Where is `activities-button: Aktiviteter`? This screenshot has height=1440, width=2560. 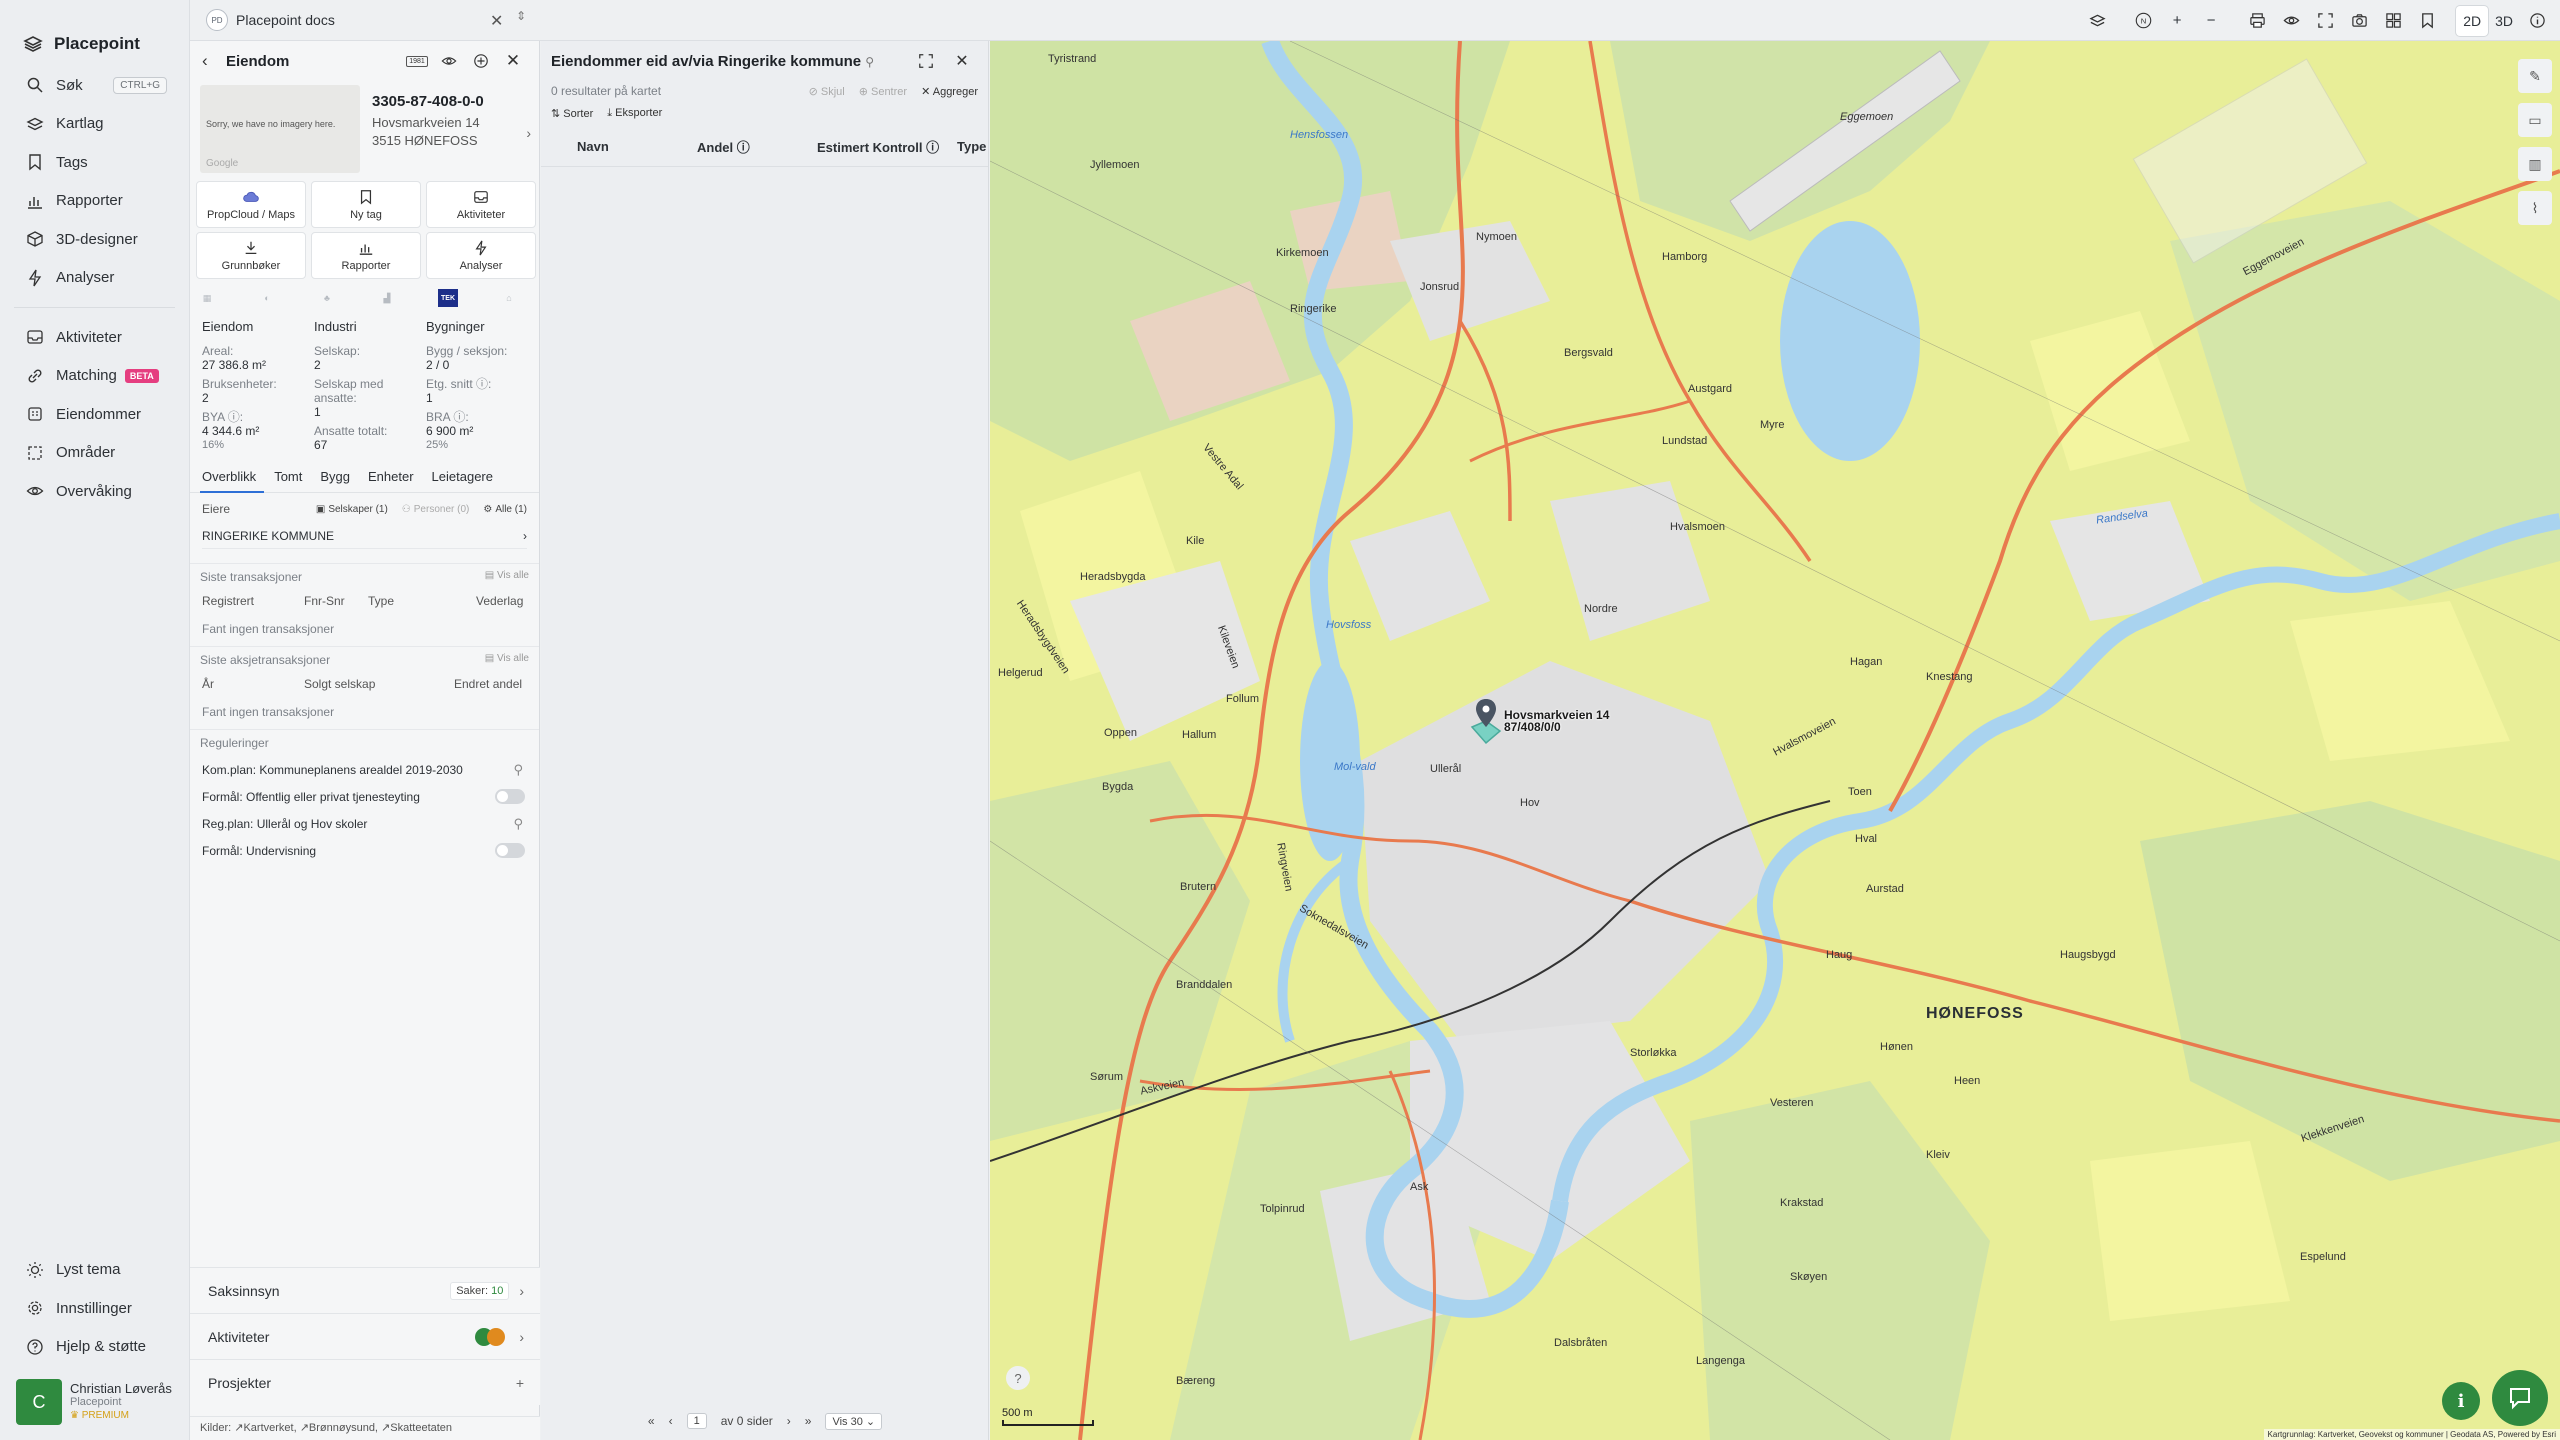
activities-button: Aktiviteter is located at coordinates (481, 204).